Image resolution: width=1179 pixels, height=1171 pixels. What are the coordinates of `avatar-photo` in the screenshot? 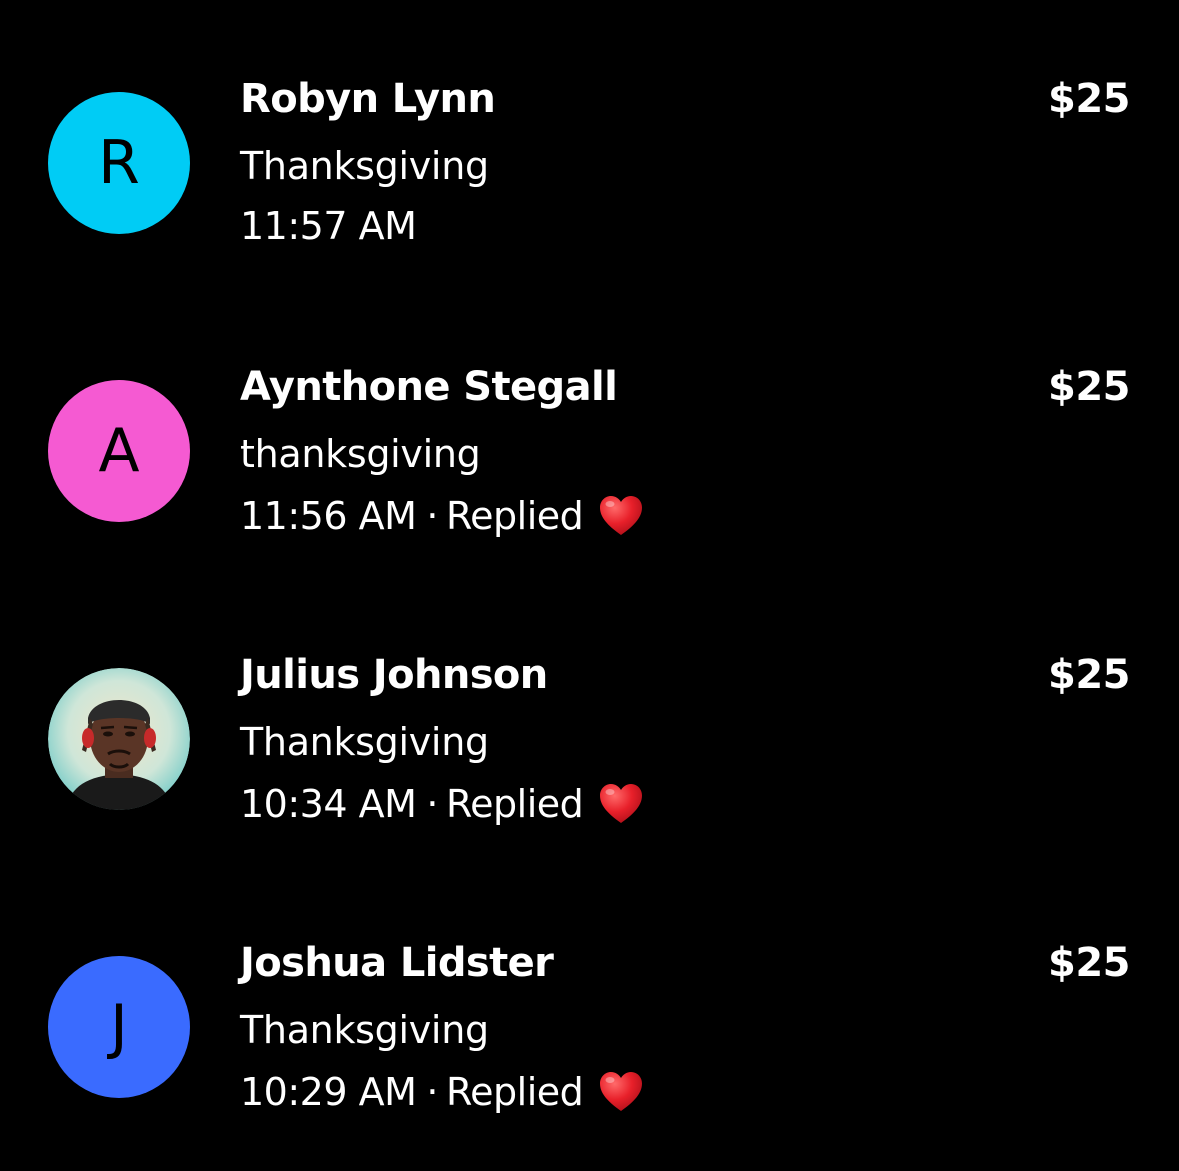 It's located at (119, 739).